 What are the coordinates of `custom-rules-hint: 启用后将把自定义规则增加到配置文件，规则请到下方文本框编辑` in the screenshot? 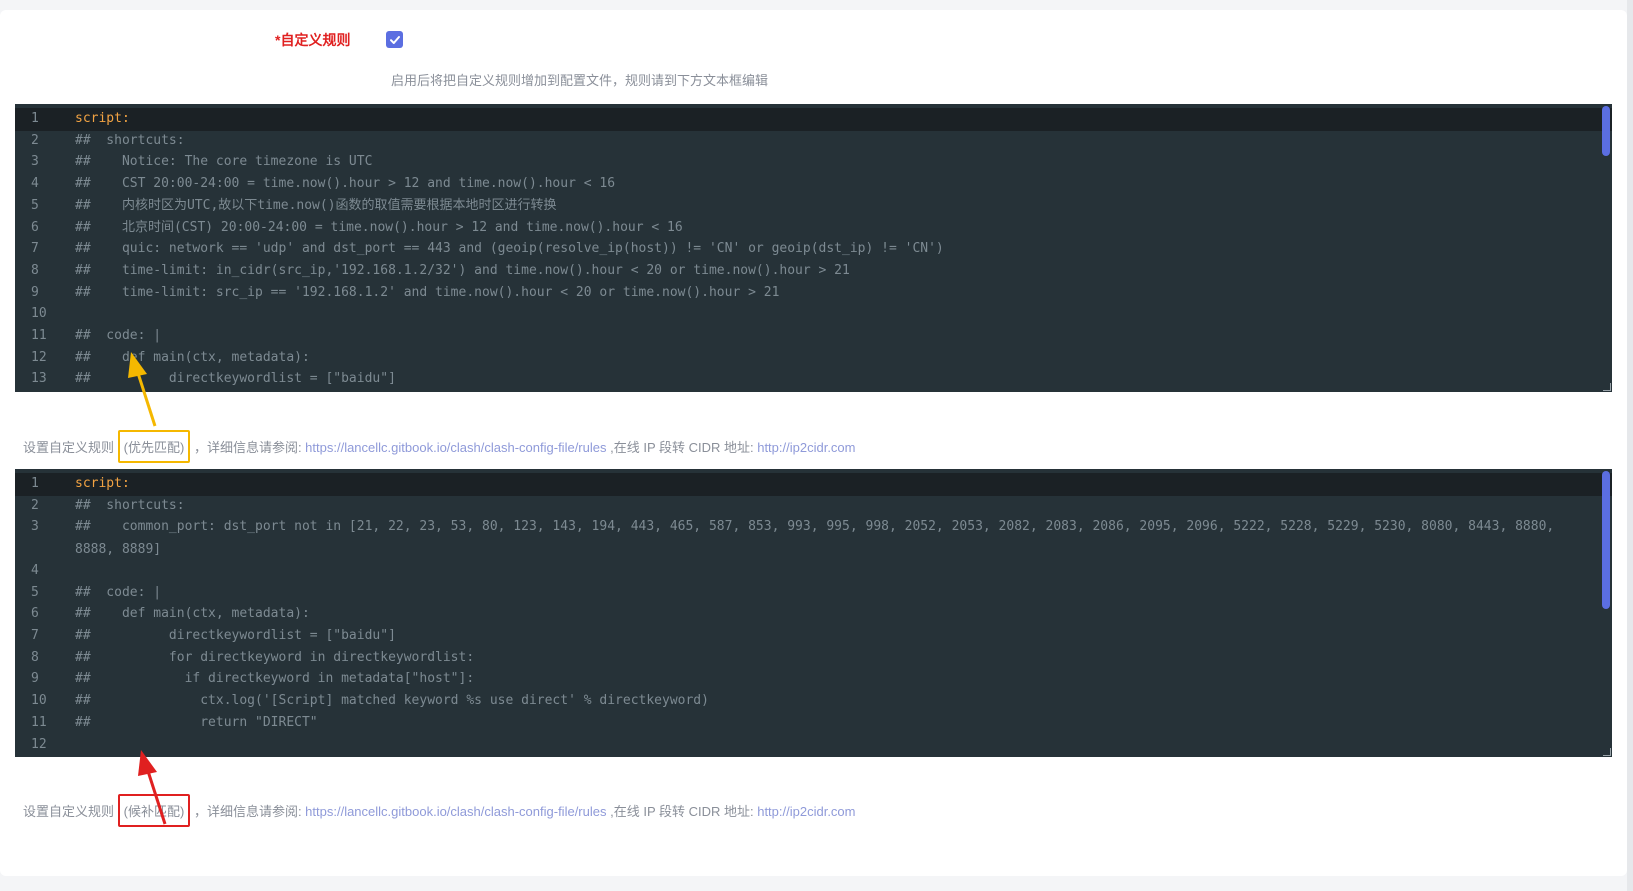 It's located at (580, 80).